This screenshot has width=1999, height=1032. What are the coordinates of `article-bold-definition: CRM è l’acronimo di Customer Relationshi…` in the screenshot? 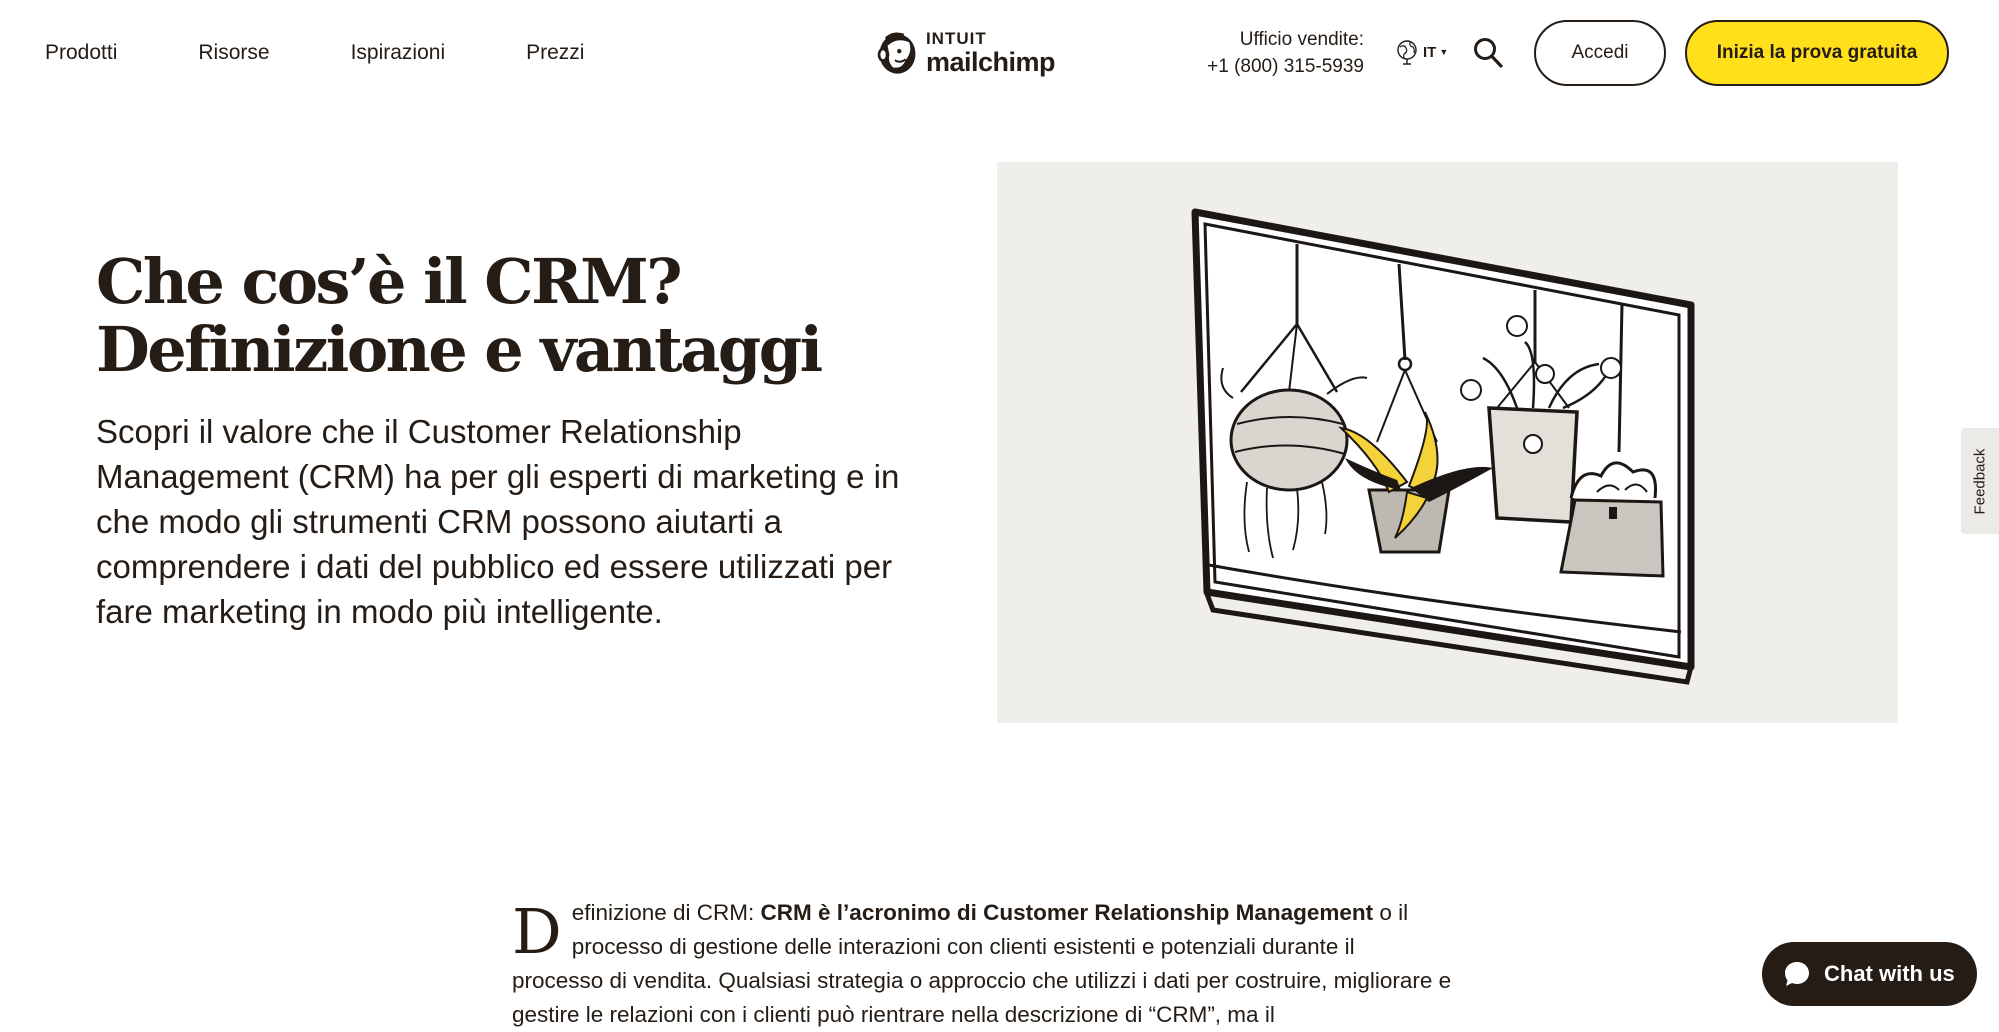 It's located at (1067, 912).